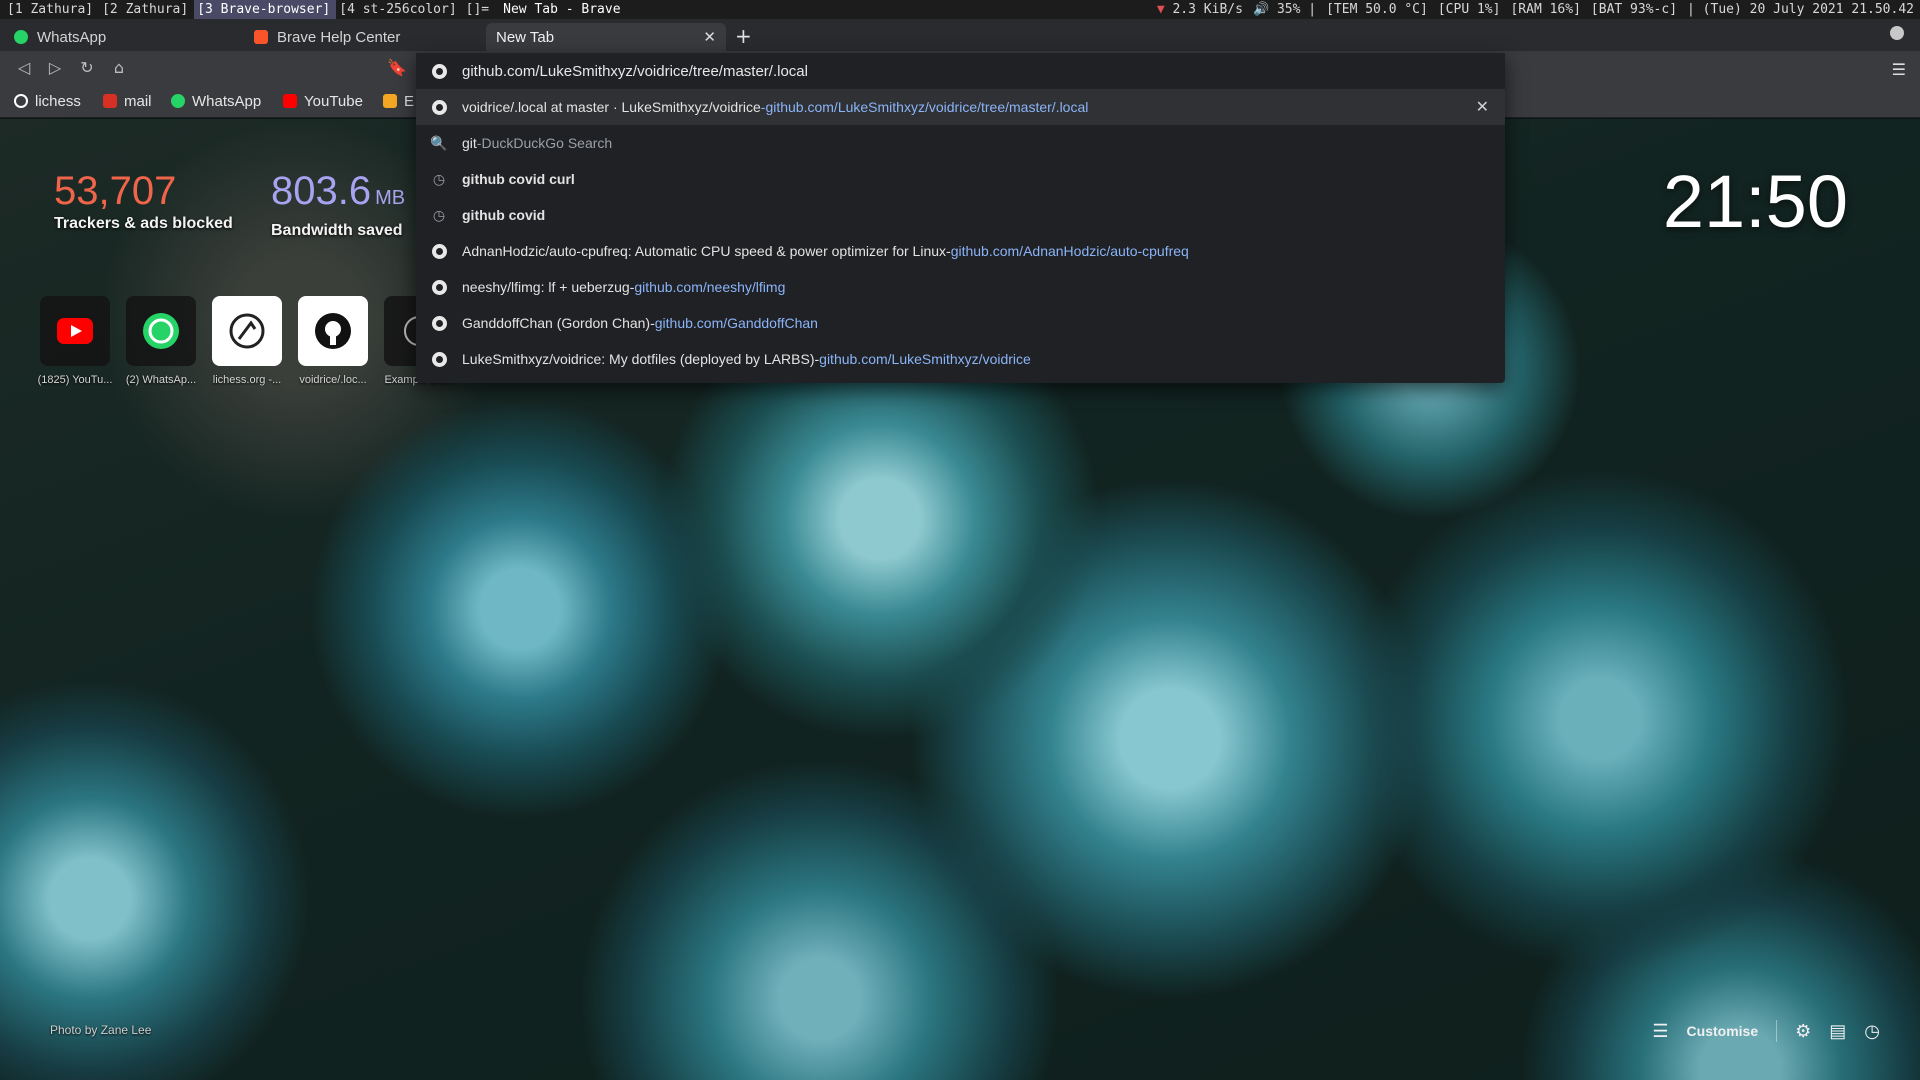 The height and width of the screenshot is (1080, 1920). What do you see at coordinates (337, 230) in the screenshot?
I see `bandwidth-label: Bandwidth saved` at bounding box center [337, 230].